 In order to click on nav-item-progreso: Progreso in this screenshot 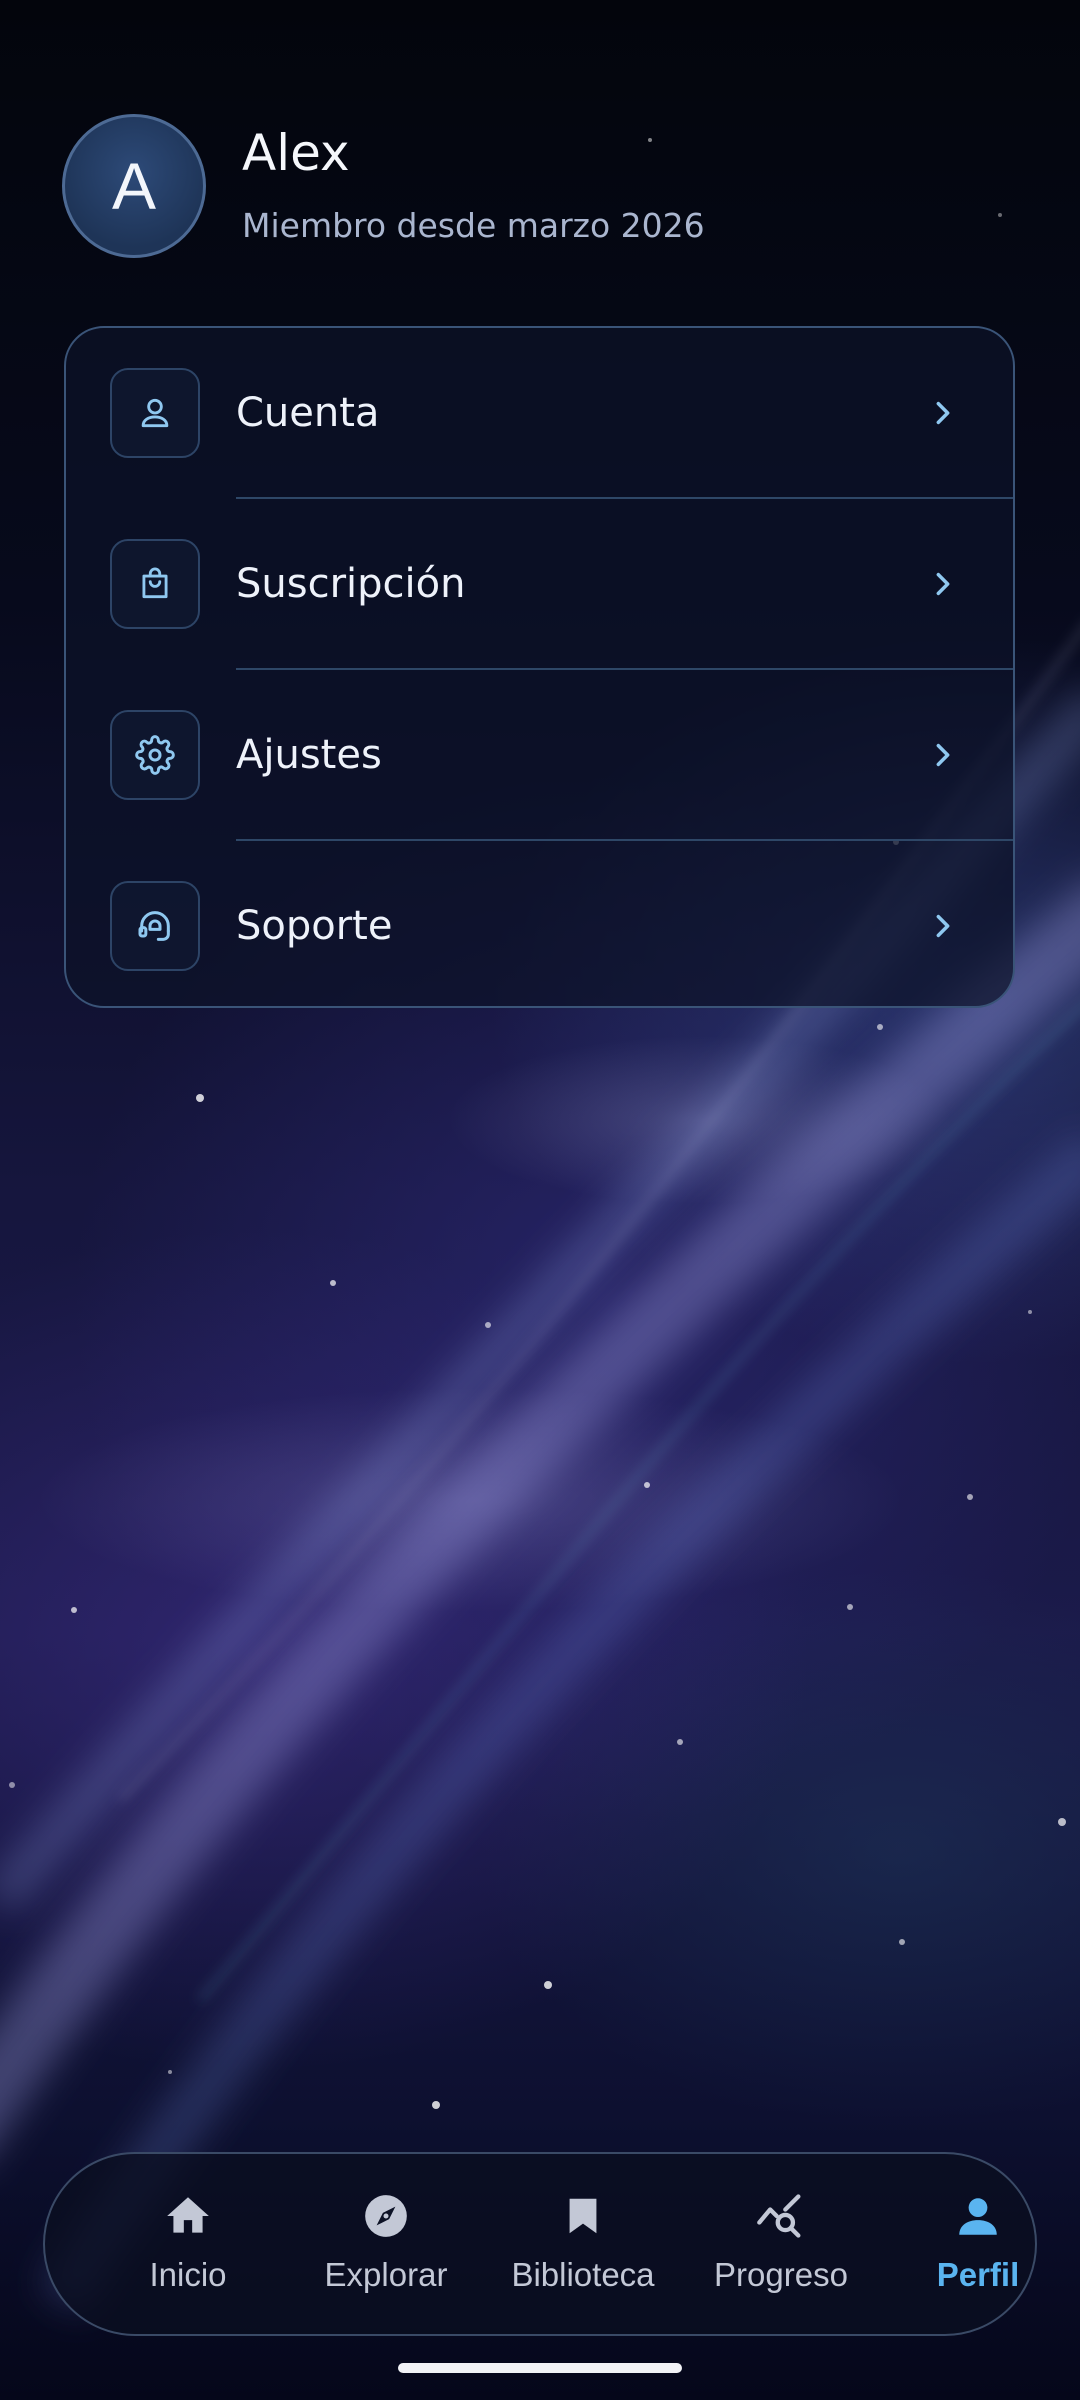, I will do `click(781, 2244)`.